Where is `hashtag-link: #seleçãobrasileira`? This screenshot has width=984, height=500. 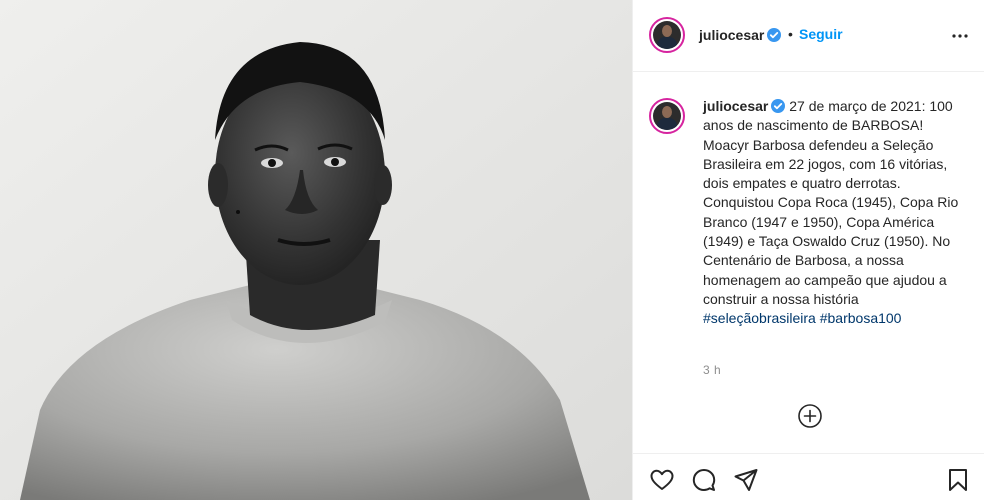 hashtag-link: #seleçãobrasileira is located at coordinates (759, 318).